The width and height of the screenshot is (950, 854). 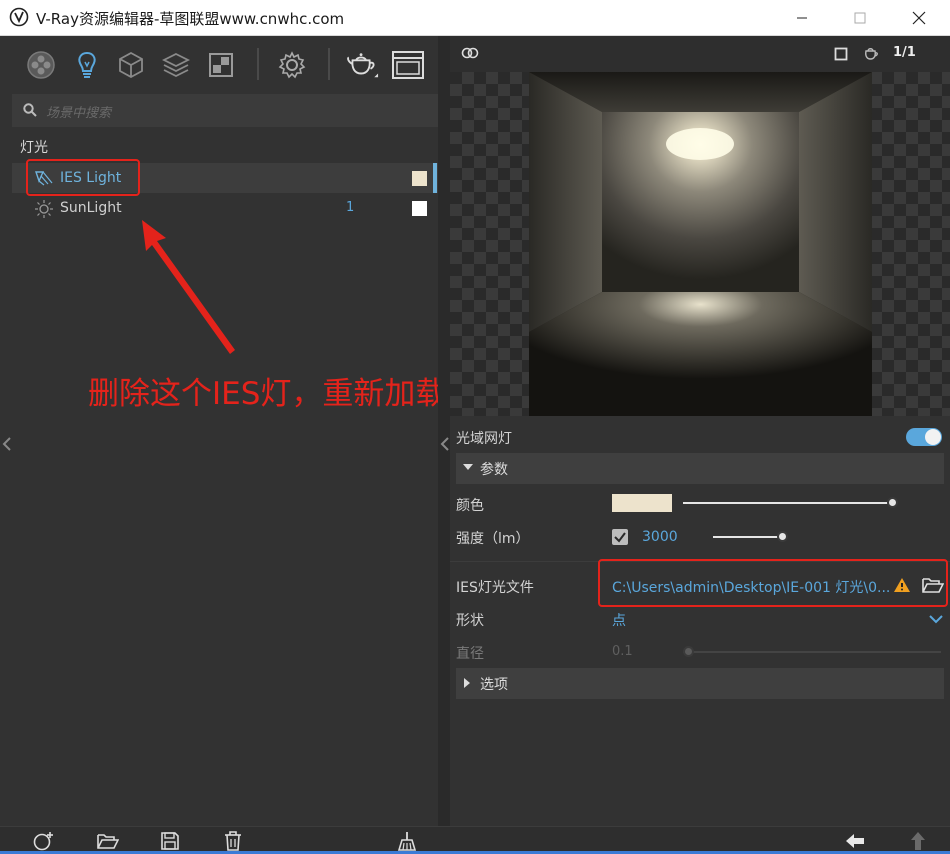 What do you see at coordinates (475, 18) in the screenshot?
I see `window-titlebar: V-Ray资源编辑器-草图联盟www.cnwhc.com` at bounding box center [475, 18].